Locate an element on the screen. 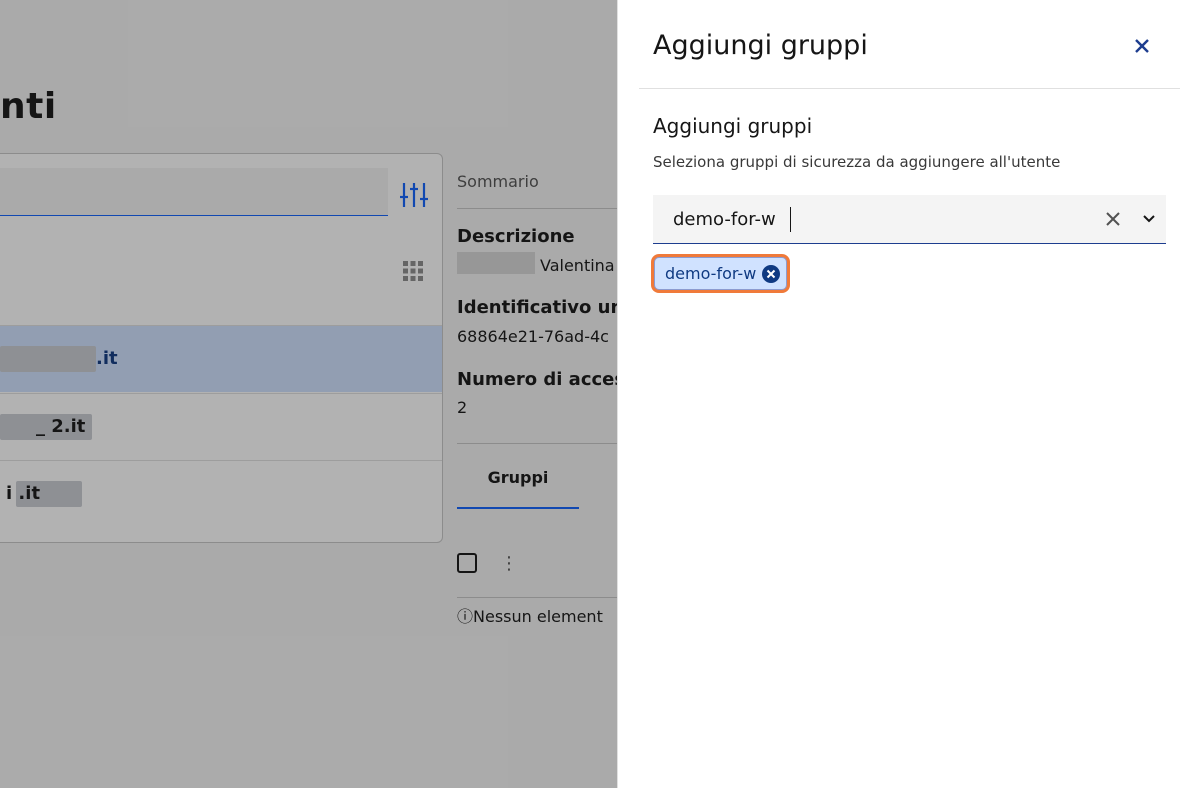  section-title: Aggiungi gruppi is located at coordinates (733, 126).